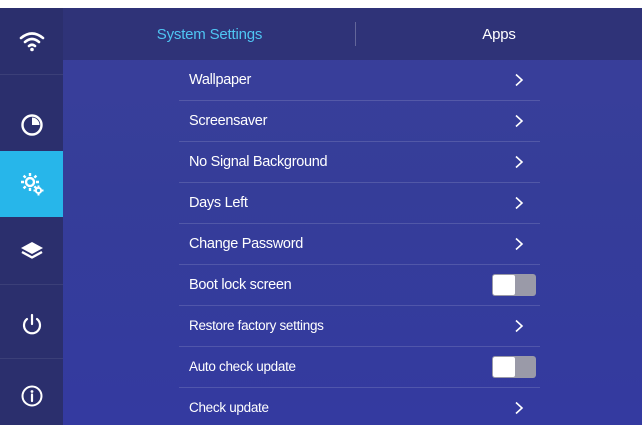 This screenshot has width=642, height=425. Describe the element at coordinates (228, 121) in the screenshot. I see `menu-item-label: Screensaver` at that location.